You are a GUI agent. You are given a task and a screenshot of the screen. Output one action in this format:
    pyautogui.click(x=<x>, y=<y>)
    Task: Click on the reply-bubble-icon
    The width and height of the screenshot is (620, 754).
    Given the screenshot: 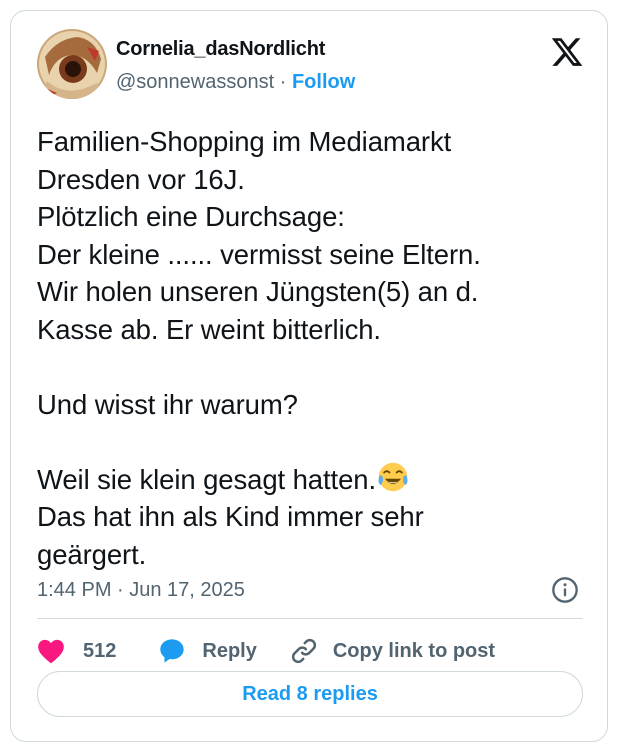 What is the action you would take?
    pyautogui.click(x=172, y=651)
    